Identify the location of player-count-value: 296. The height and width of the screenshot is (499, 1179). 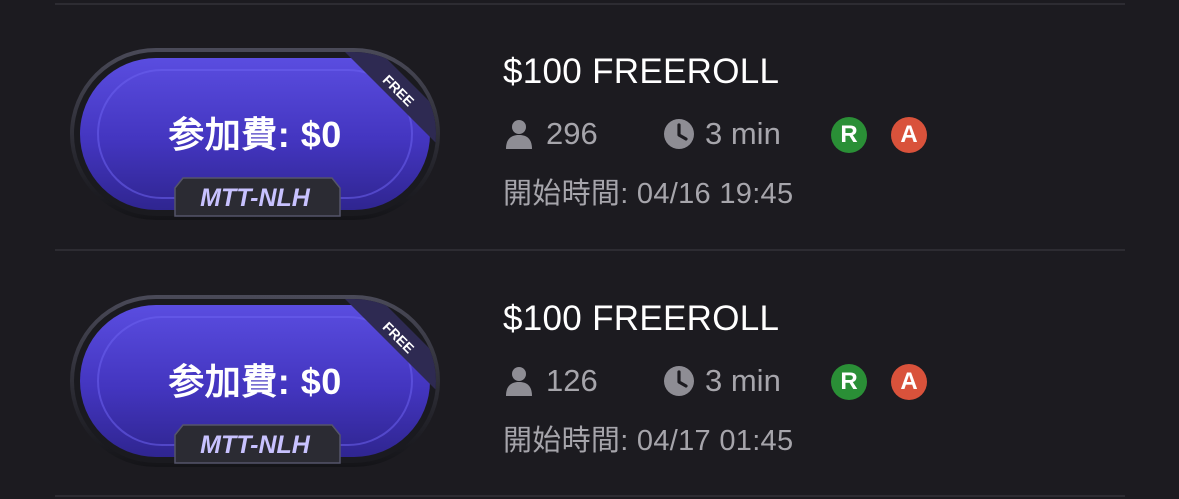
(572, 133).